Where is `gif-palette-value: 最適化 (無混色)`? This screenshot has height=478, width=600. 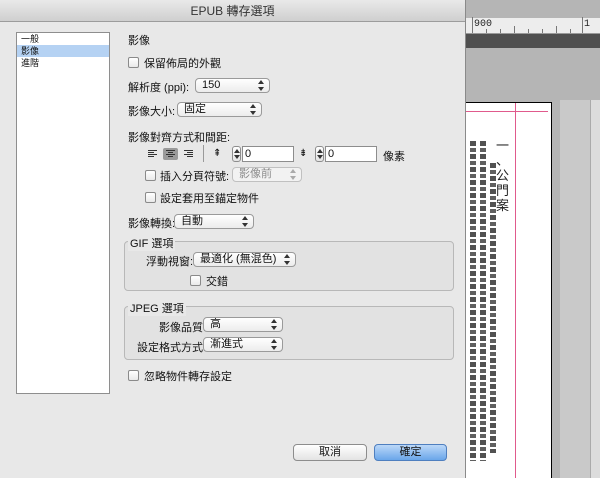 gif-palette-value: 最適化 (無混色) is located at coordinates (238, 259).